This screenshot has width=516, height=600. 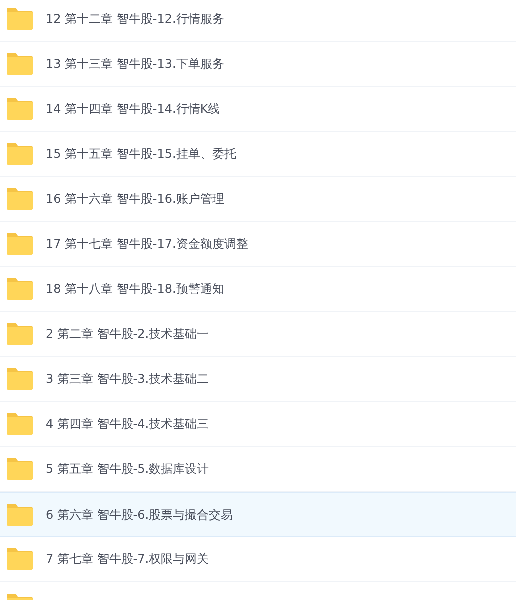 I want to click on file-row: 4 第四章 智牛股-4.技术基础三, so click(x=258, y=424).